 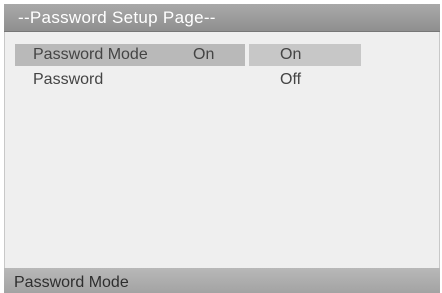 I want to click on option-on-label: On, so click(x=291, y=54).